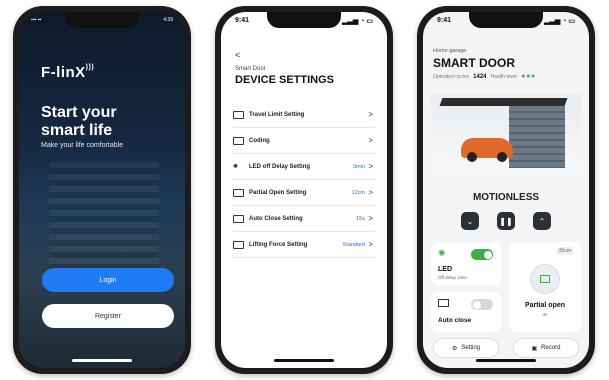 The image size is (609, 380). I want to click on signal-icon: ▪▪▪ ▪▪, so click(36, 20).